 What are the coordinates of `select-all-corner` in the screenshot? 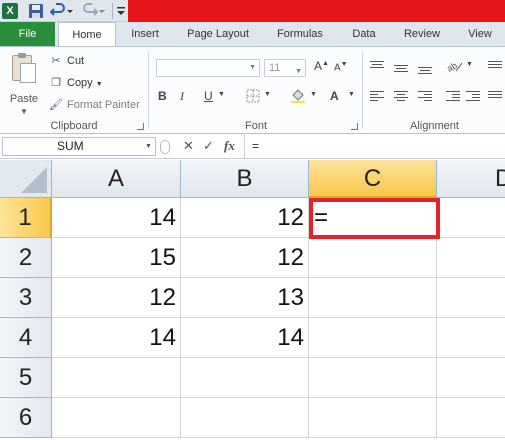 It's located at (26, 179).